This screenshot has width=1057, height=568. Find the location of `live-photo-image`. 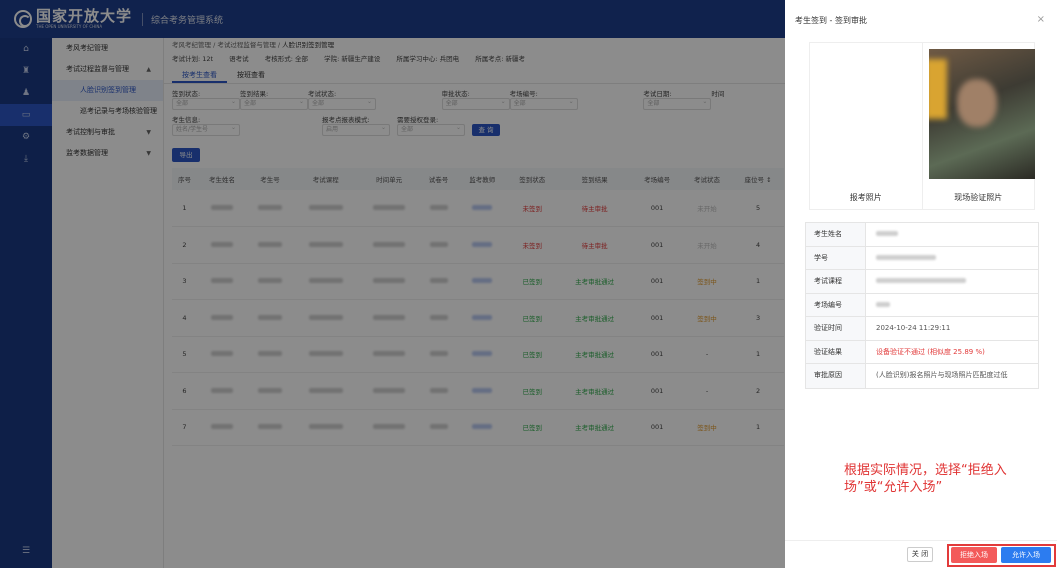

live-photo-image is located at coordinates (981, 114).